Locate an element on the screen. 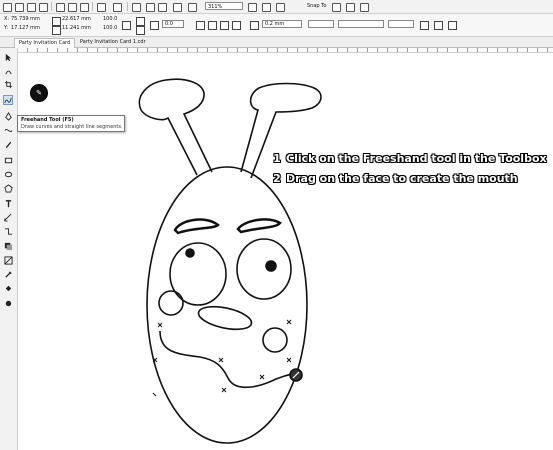  scale-x-field: 100.0 is located at coordinates (110, 19).